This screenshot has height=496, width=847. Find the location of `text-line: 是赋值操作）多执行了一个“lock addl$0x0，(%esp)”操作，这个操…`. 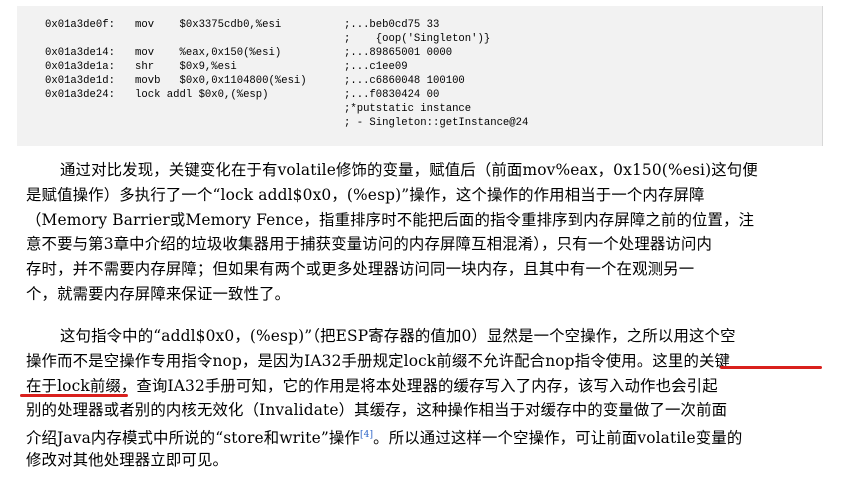

text-line: 是赋值操作）多执行了一个“lock addl$0x0，(%esp)”操作，这个操… is located at coordinates (365, 194).